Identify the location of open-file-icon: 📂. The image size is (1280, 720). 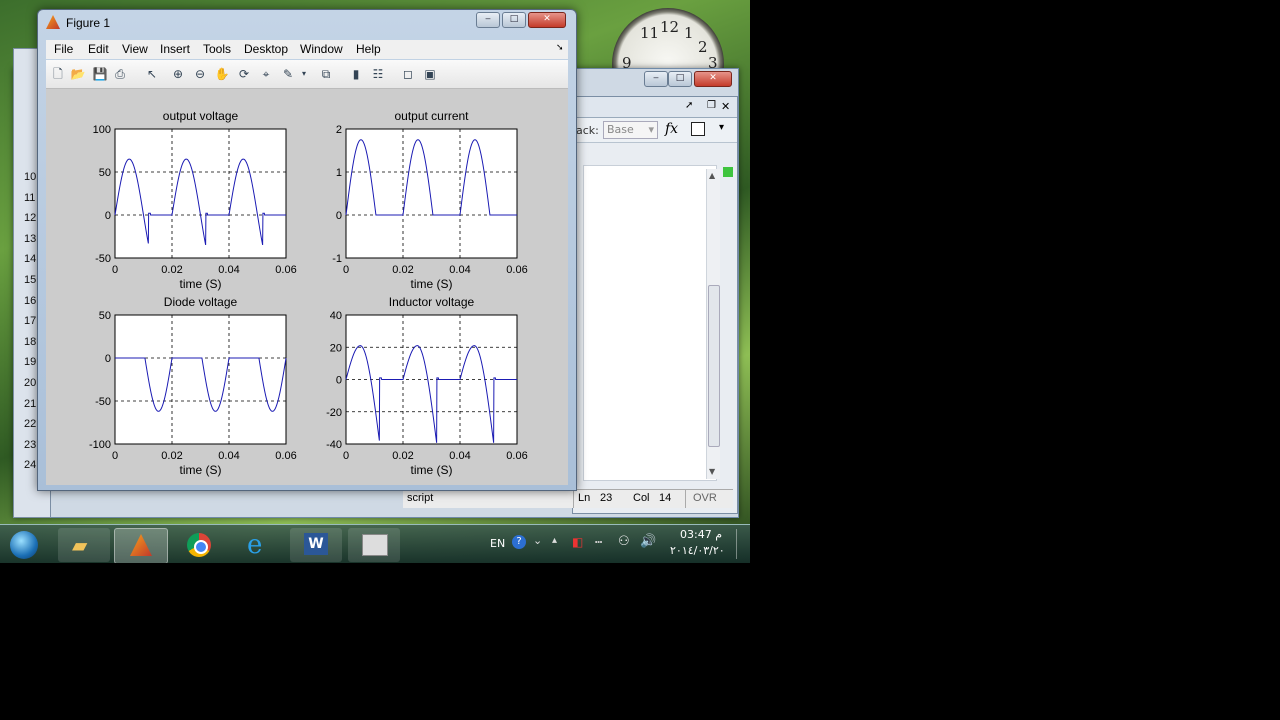
(78, 74).